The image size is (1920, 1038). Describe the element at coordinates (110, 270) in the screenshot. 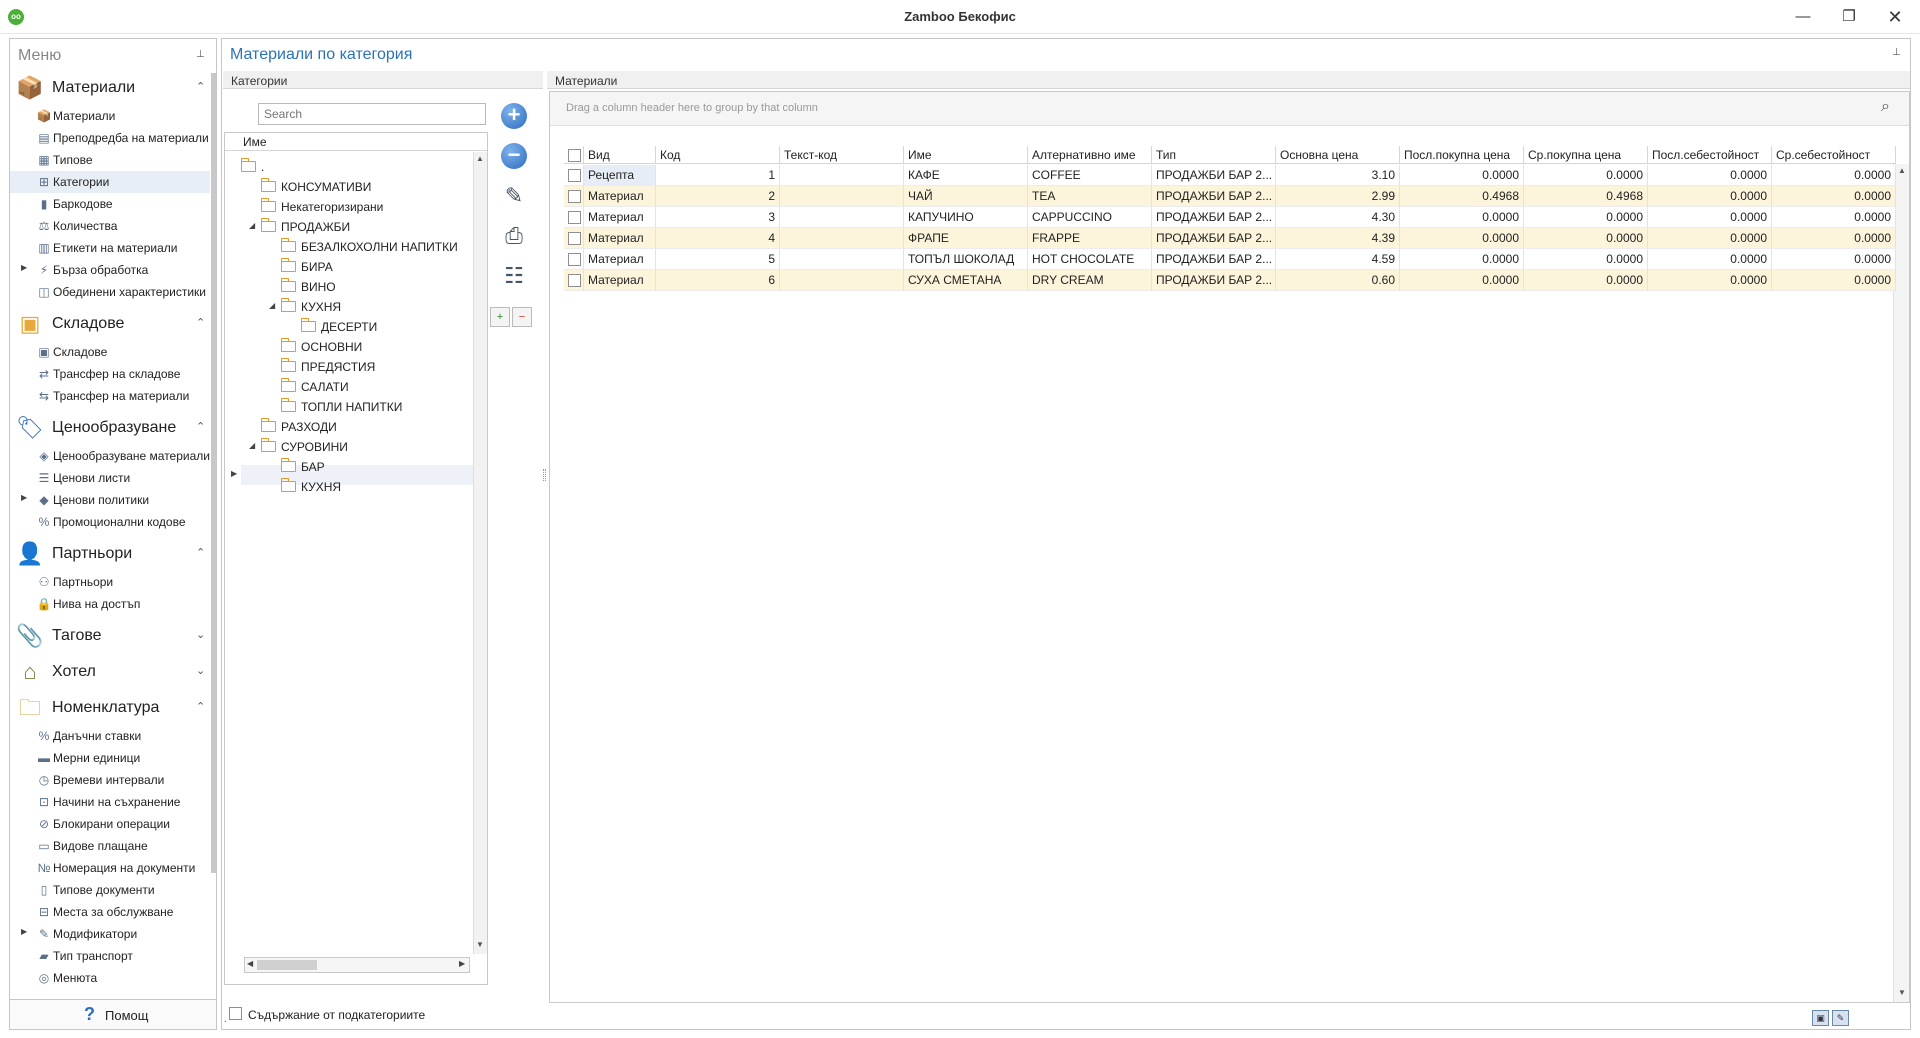

I see `menu-item: ▶ ⚡ Бърза обработка` at that location.